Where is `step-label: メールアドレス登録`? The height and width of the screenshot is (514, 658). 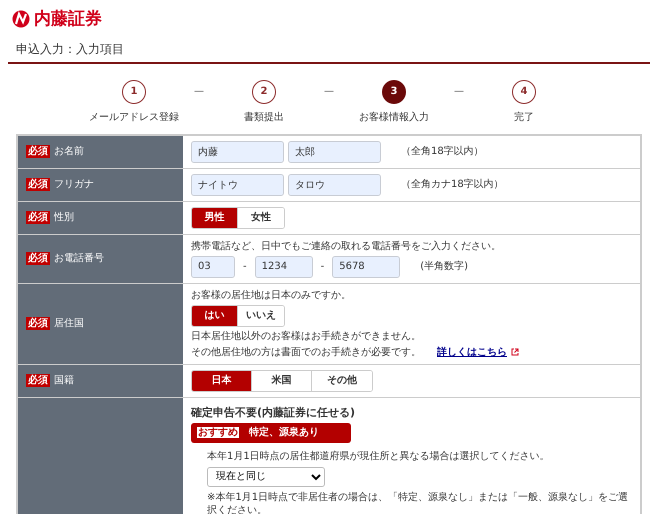 step-label: メールアドレス登録 is located at coordinates (134, 117).